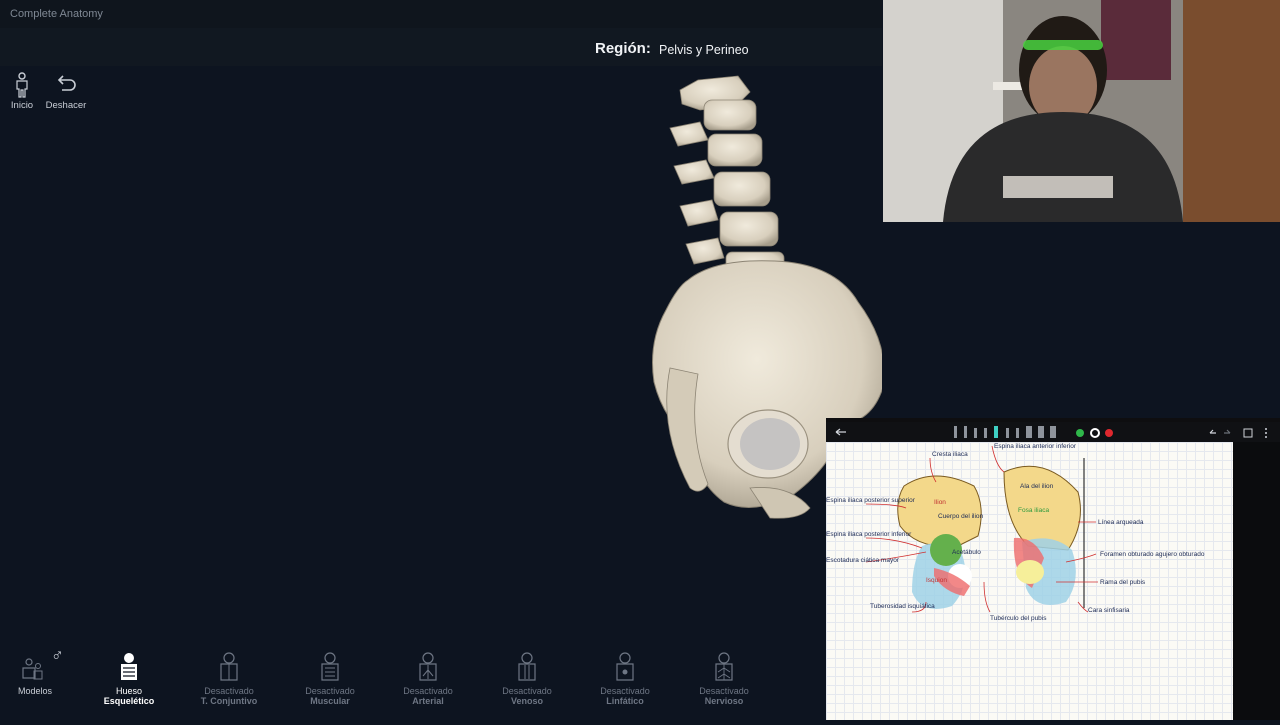 The height and width of the screenshot is (725, 1280). Describe the element at coordinates (129, 666) in the screenshot. I see `skeleton-icon` at that location.